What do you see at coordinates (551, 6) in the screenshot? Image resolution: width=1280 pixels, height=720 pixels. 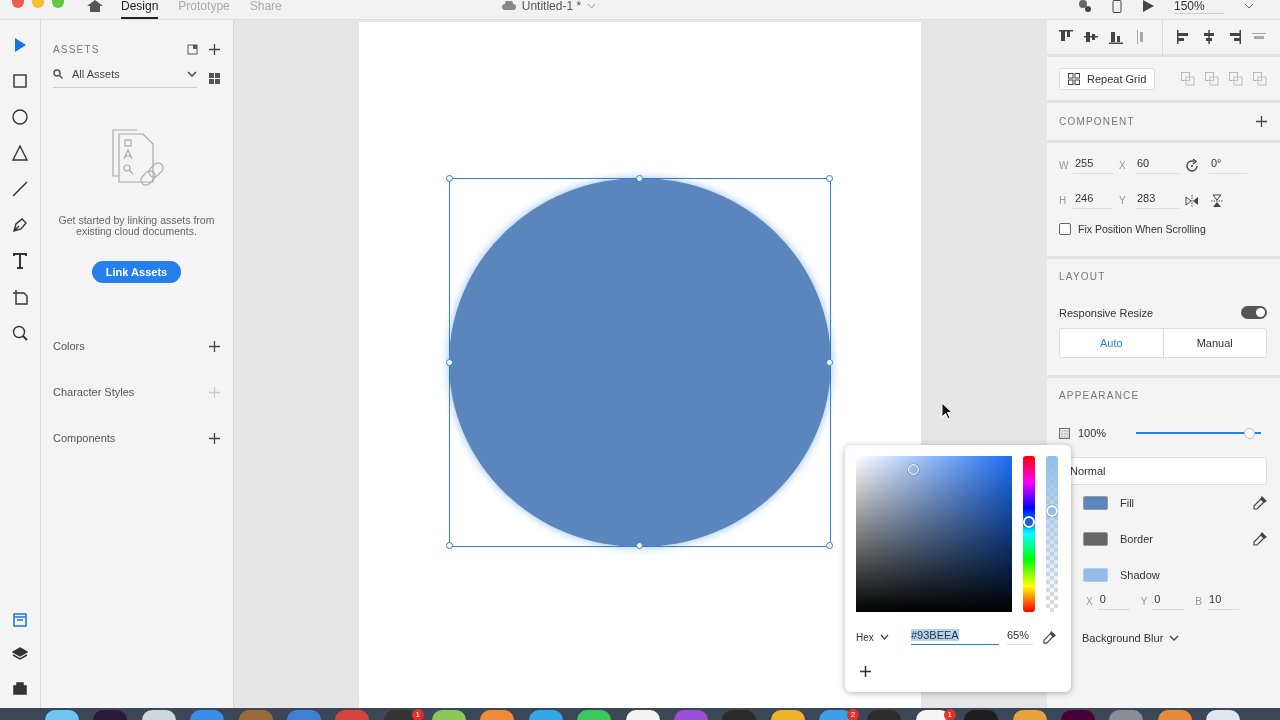 I see `document-title: Untitled-1 *` at bounding box center [551, 6].